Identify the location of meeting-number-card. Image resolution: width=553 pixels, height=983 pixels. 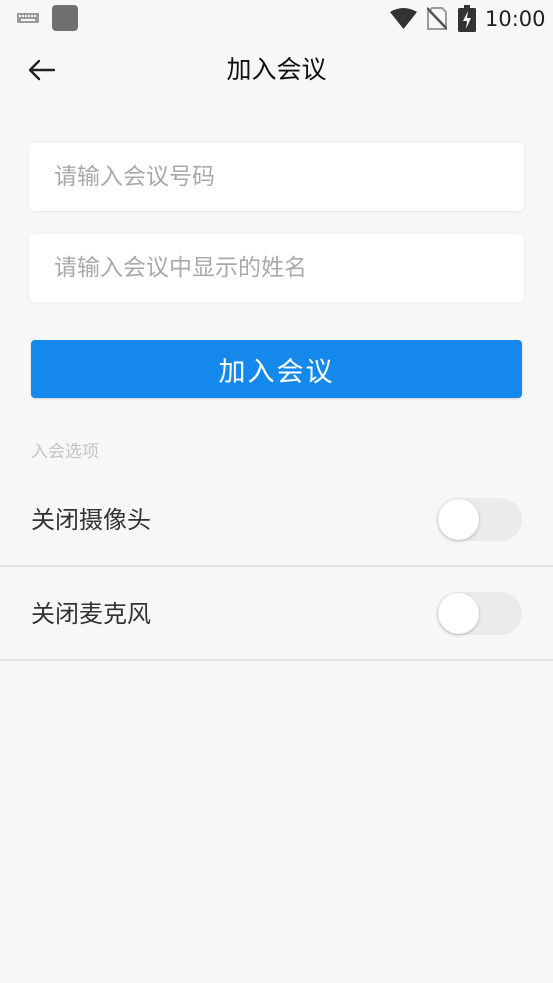
(276, 177).